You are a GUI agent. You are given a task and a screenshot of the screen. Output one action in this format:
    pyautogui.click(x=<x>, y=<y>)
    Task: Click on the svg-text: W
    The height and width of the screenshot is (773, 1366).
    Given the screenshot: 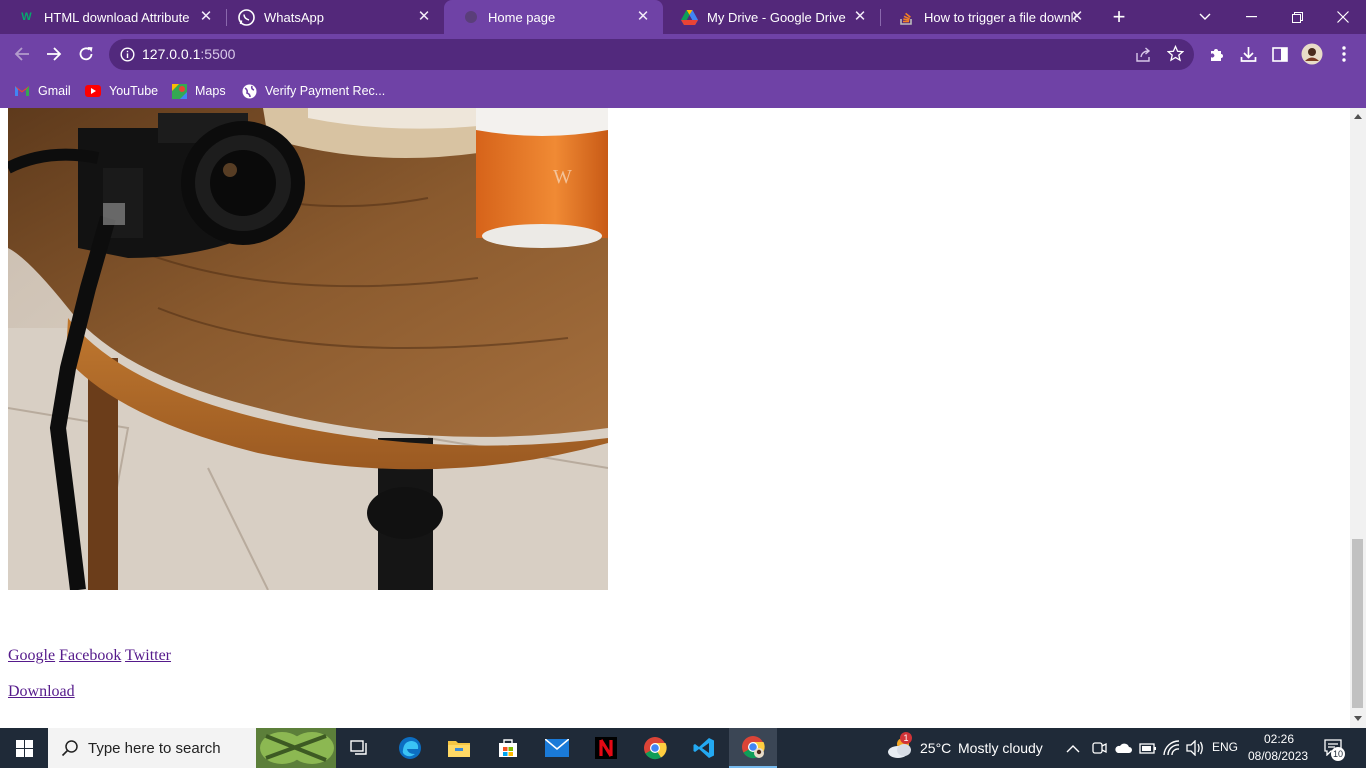 What is the action you would take?
    pyautogui.click(x=562, y=177)
    